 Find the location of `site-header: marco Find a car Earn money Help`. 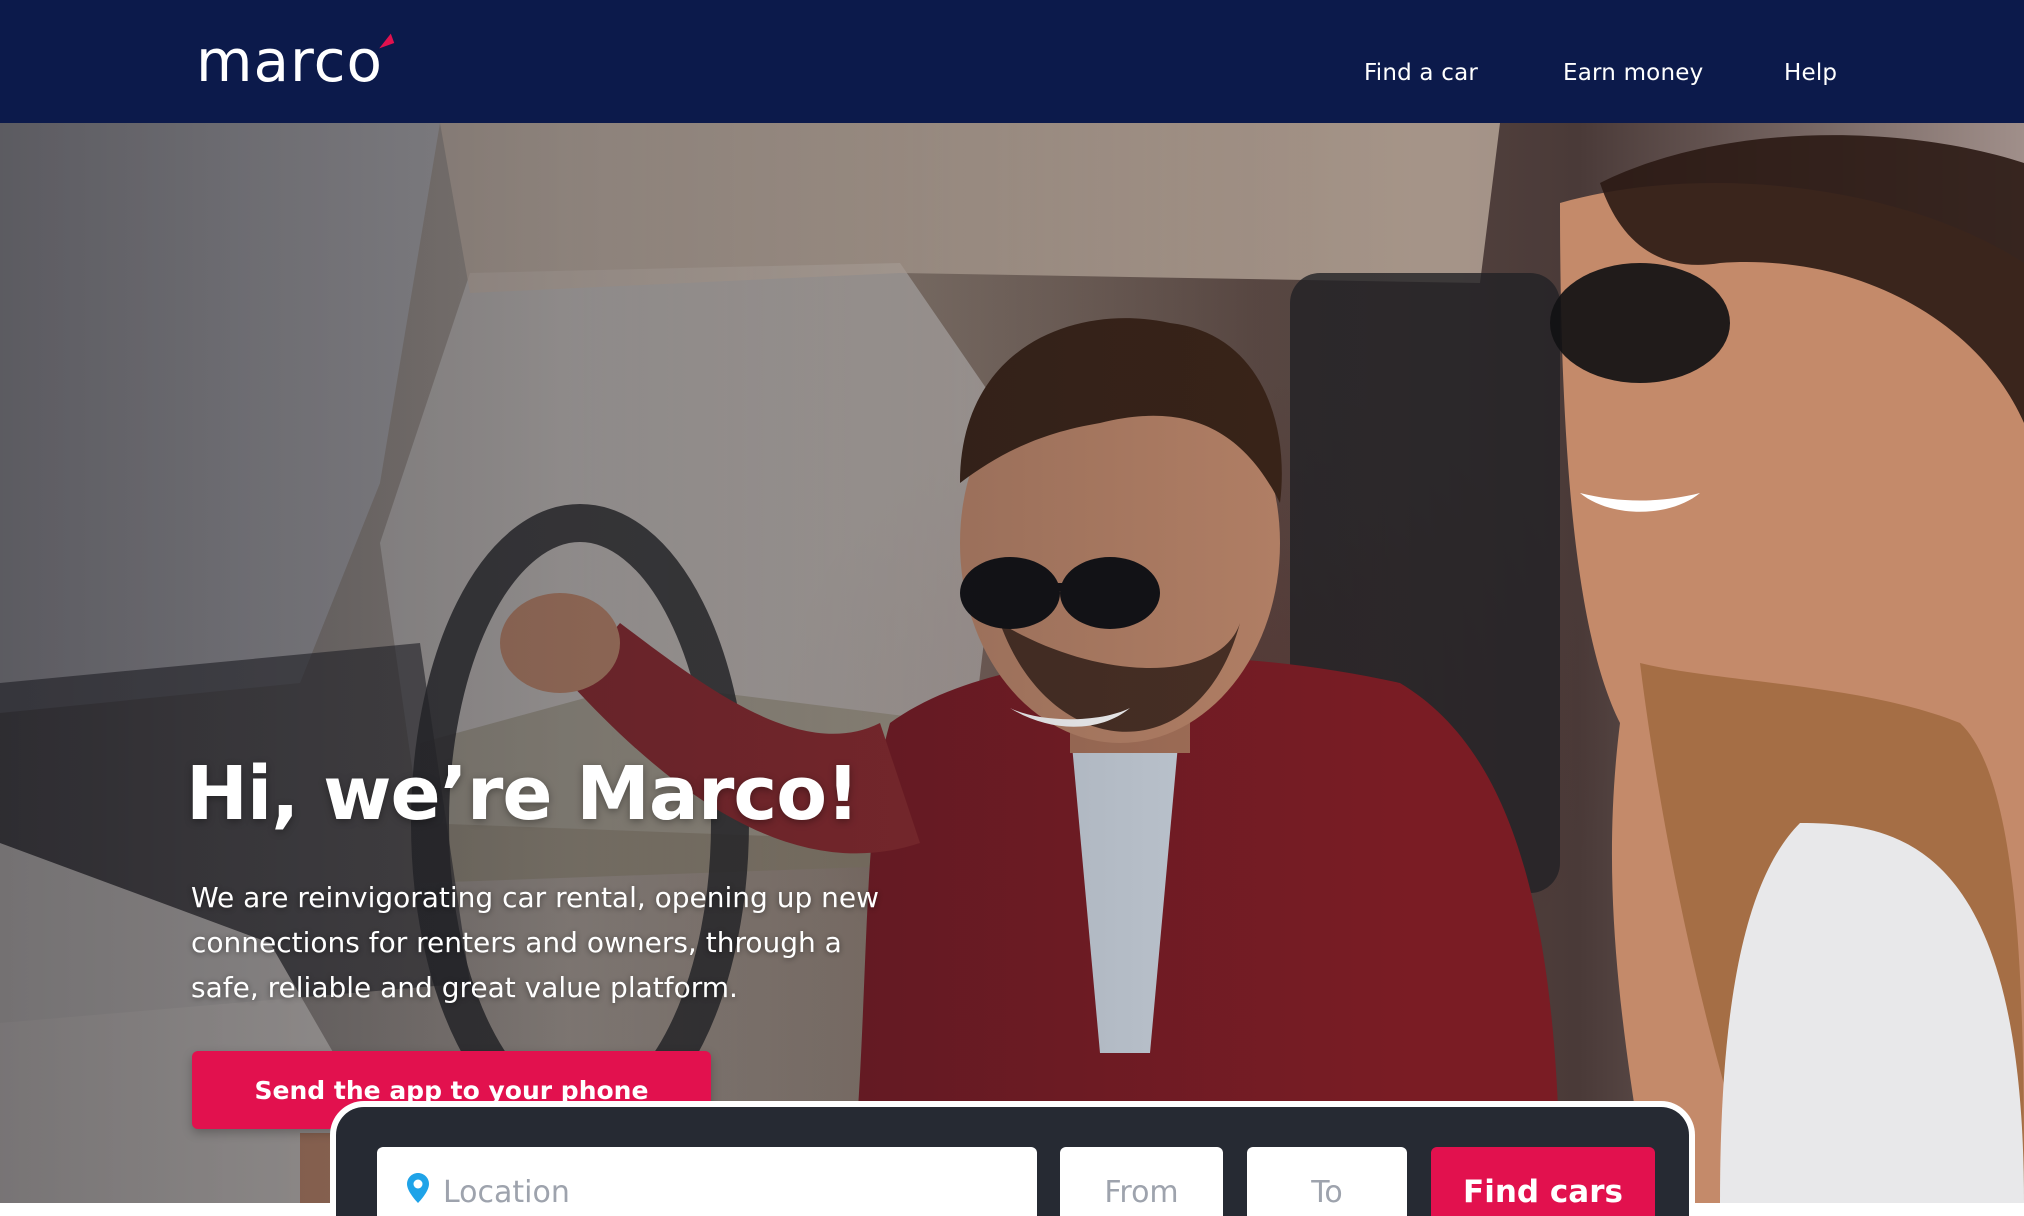

site-header: marco Find a car Earn money Help is located at coordinates (1012, 61).